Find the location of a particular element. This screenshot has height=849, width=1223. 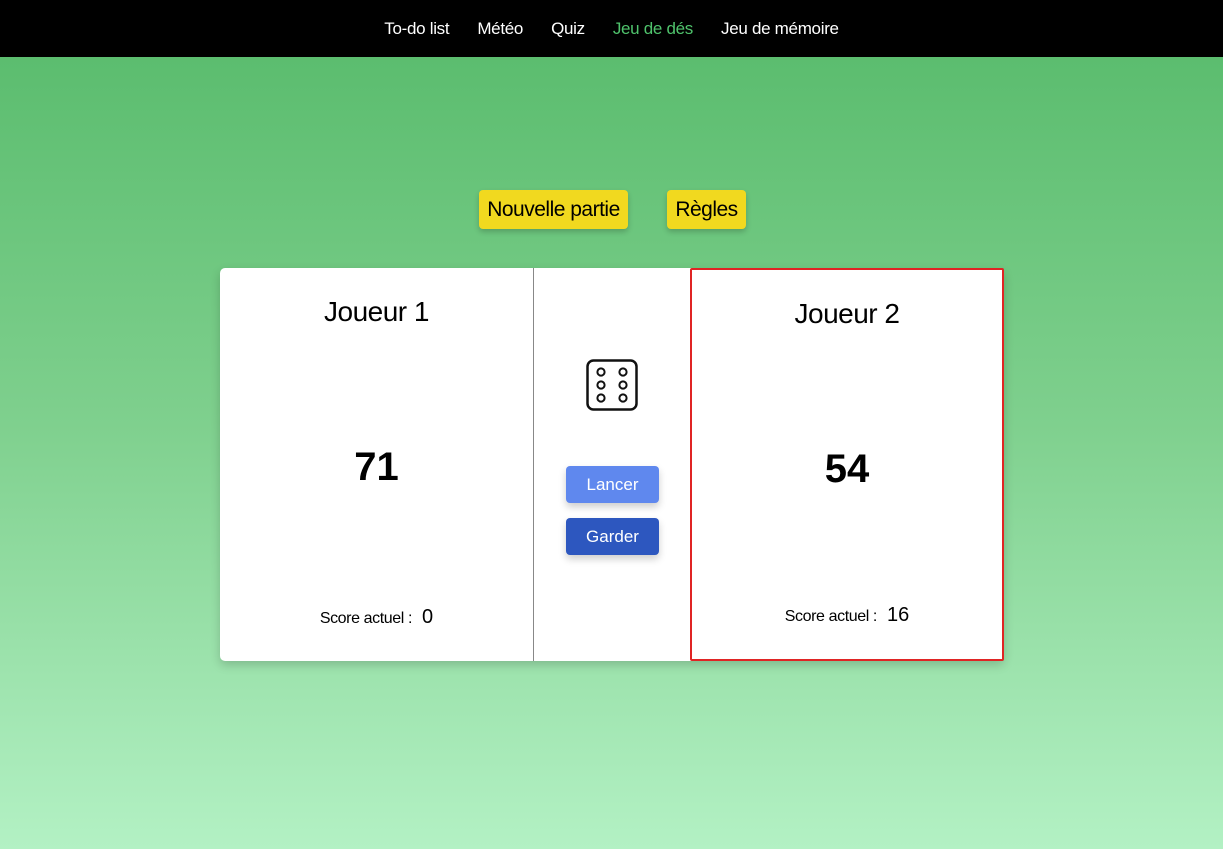

player-2-panel: Joueur 2 54 Score actuel : 16 is located at coordinates (847, 464).